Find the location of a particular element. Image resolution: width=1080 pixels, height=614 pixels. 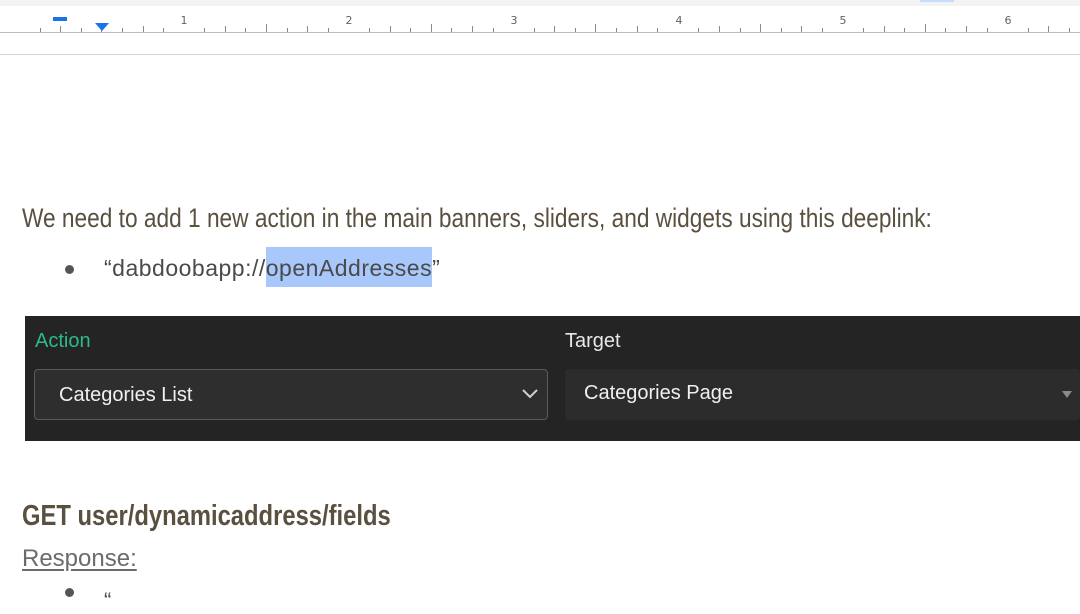

ruler-number-1: 1 is located at coordinates (184, 20).